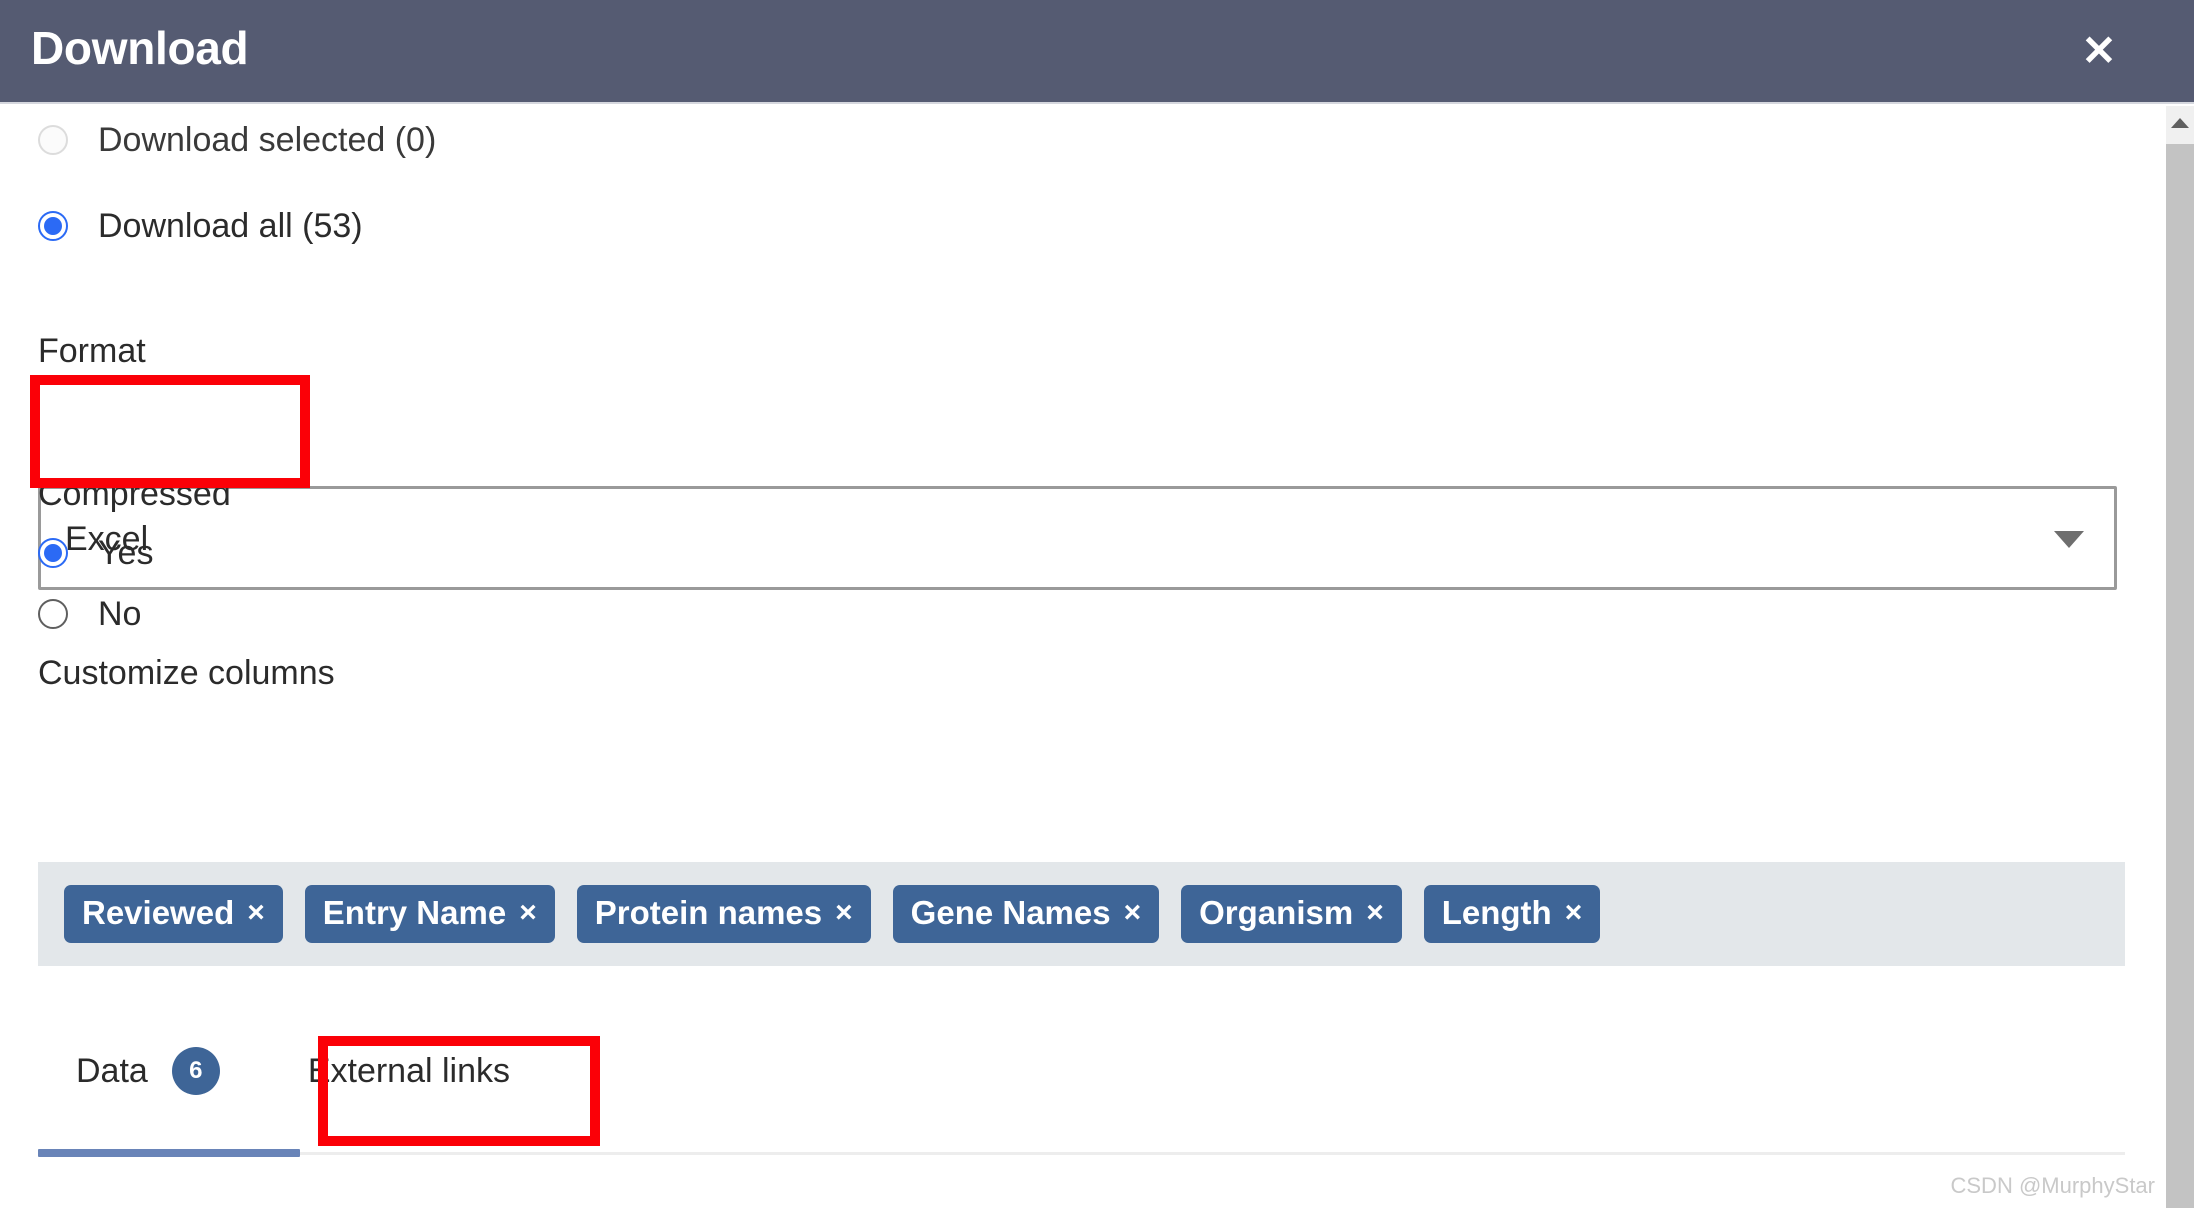  What do you see at coordinates (53, 226) in the screenshot?
I see `radio-indicator-download-all` at bounding box center [53, 226].